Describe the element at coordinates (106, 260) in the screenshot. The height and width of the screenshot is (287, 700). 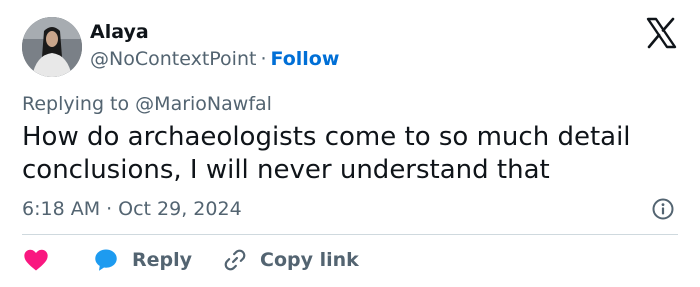
I see `speech-bubble-icon` at that location.